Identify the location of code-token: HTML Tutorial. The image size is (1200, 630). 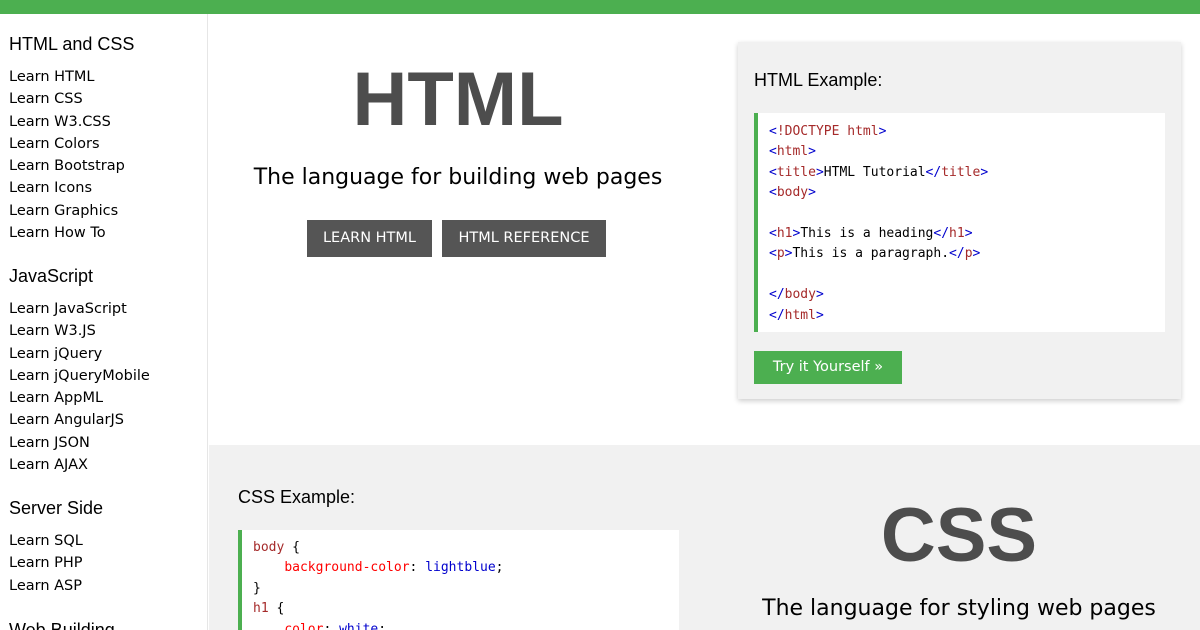
(874, 172).